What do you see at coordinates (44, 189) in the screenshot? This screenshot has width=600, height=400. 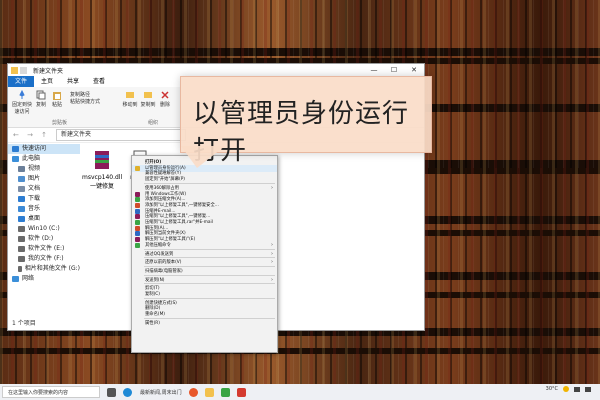 I see `nav-item-documents: 文档` at bounding box center [44, 189].